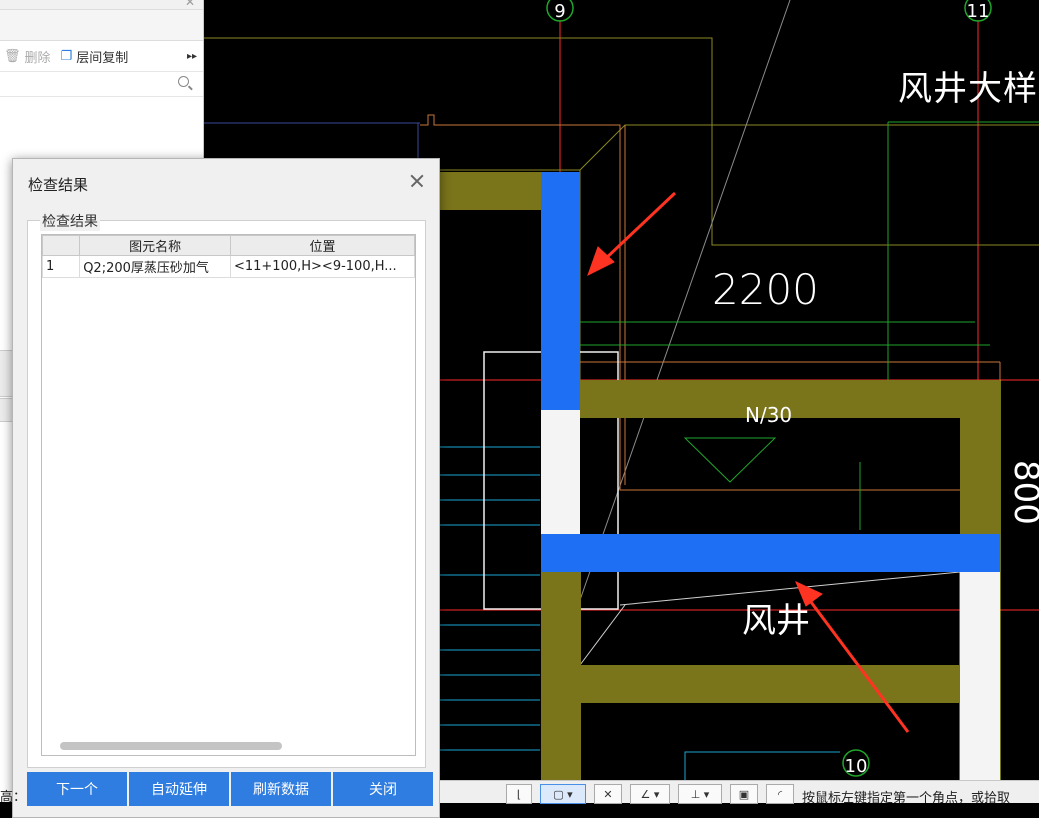 This screenshot has width=1039, height=818. What do you see at coordinates (66, 56) in the screenshot?
I see `copy-icon: ❐` at bounding box center [66, 56].